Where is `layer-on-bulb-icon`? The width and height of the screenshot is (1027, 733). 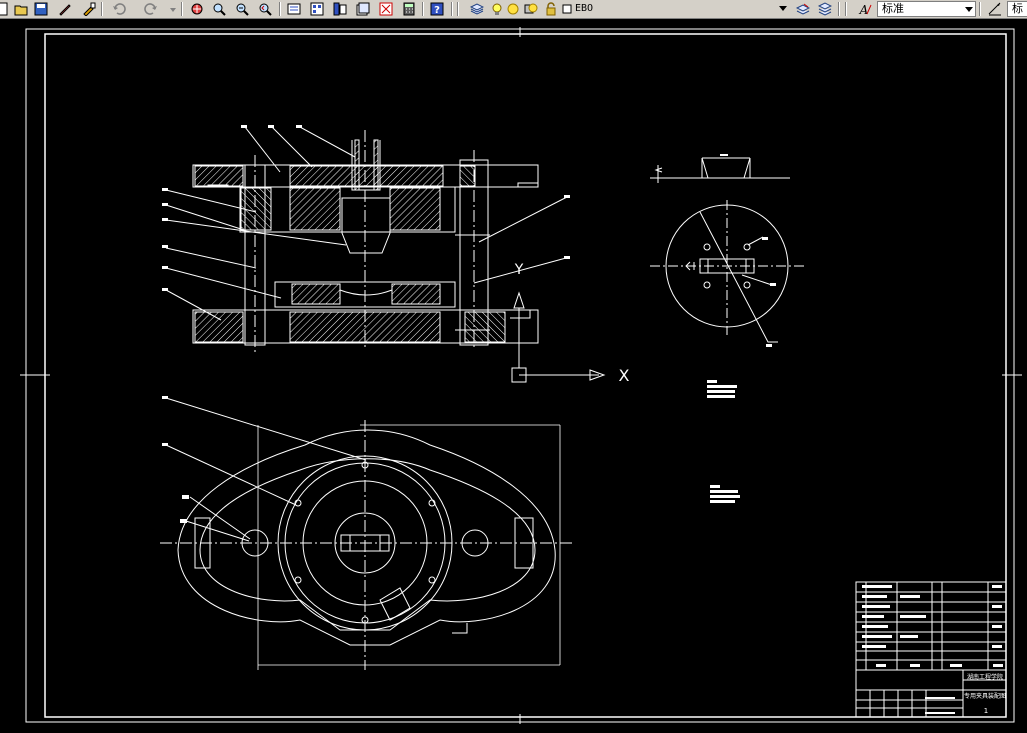 layer-on-bulb-icon is located at coordinates (497, 9).